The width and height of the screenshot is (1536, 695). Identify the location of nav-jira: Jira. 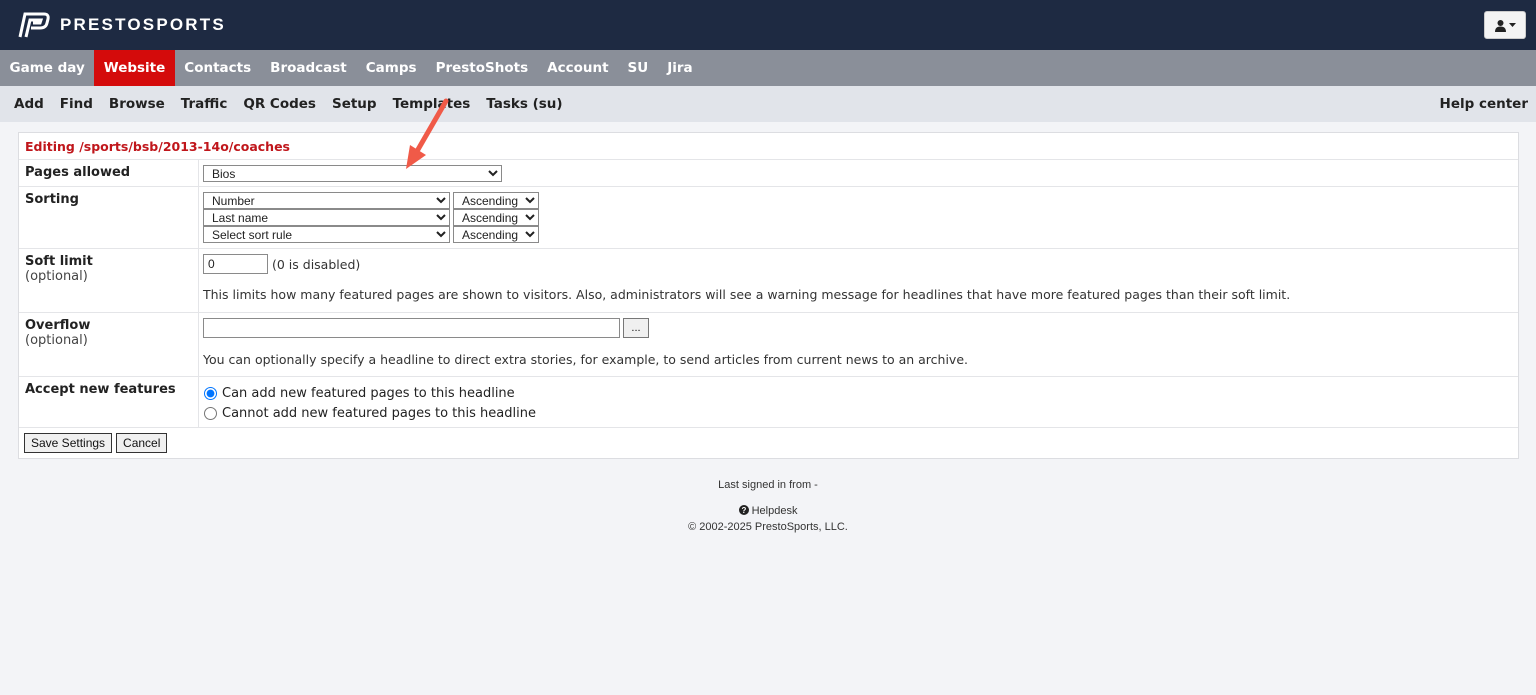
(680, 68).